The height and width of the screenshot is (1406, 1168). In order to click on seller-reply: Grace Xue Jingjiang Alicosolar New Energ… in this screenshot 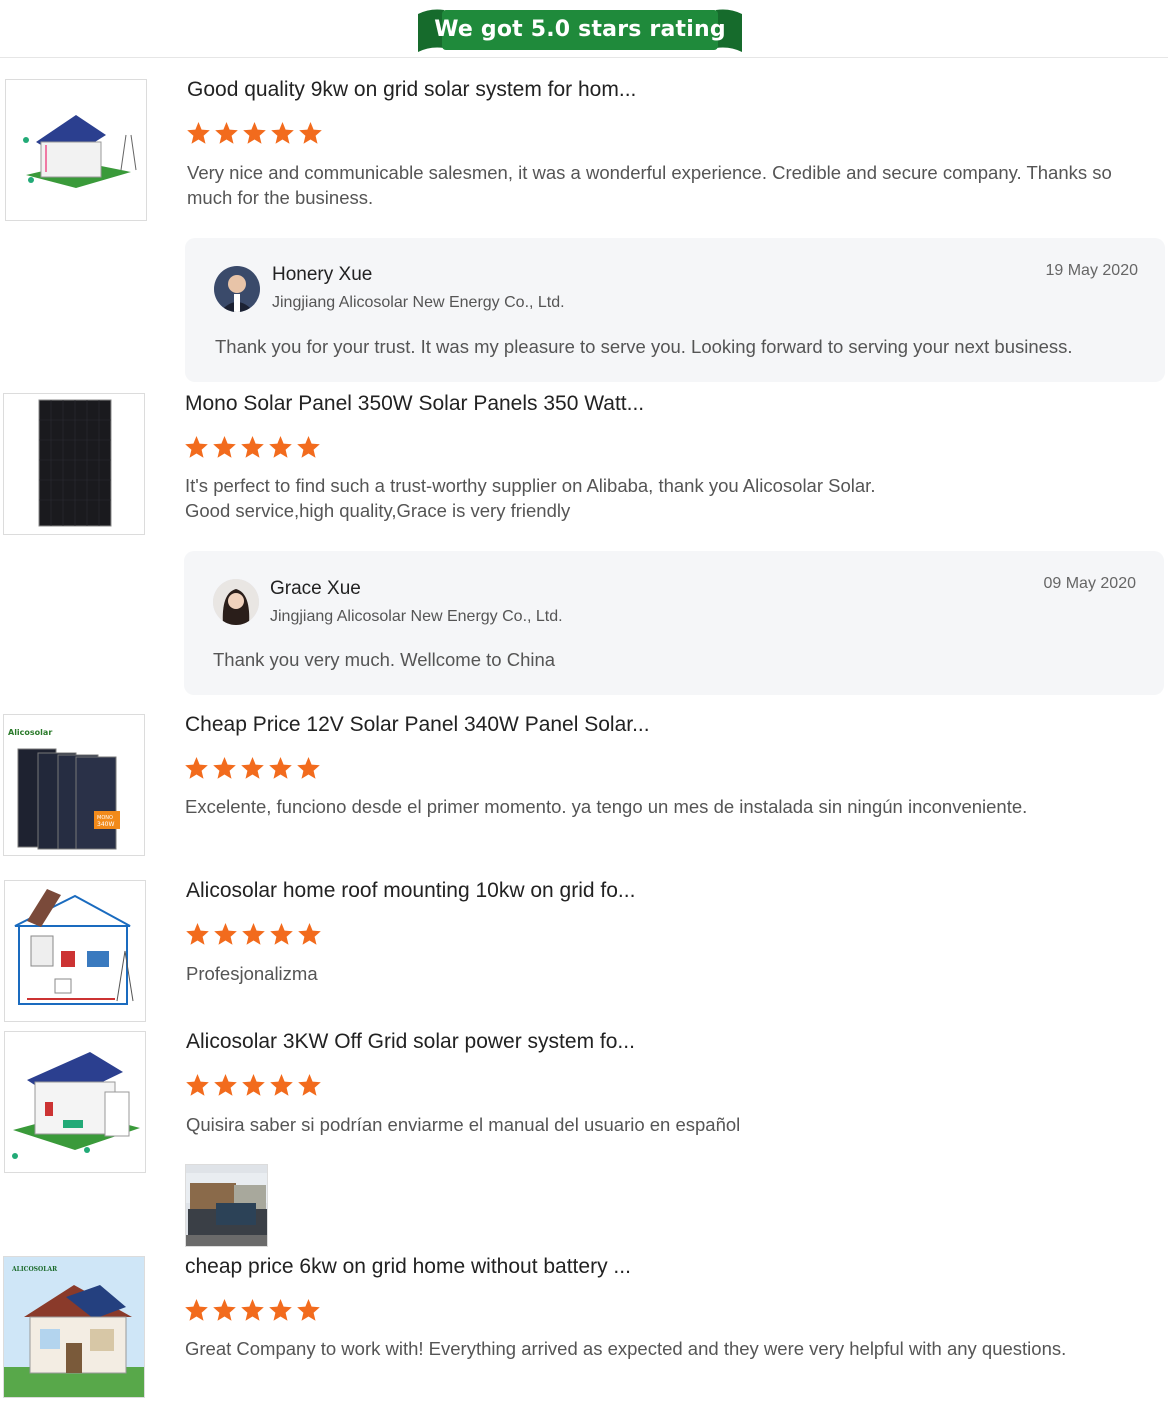, I will do `click(674, 623)`.